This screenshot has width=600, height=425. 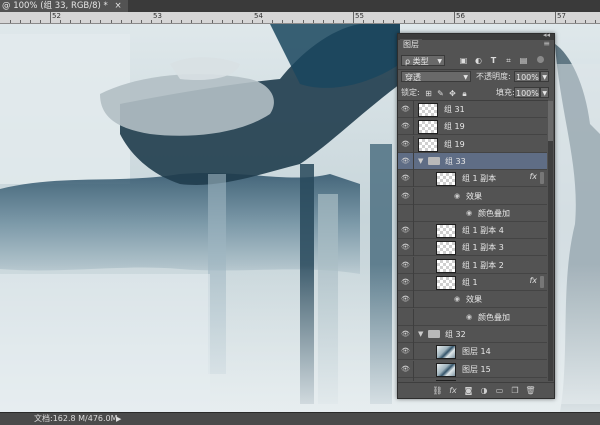 What do you see at coordinates (540, 59) in the screenshot?
I see `filter-toggle-icon` at bounding box center [540, 59].